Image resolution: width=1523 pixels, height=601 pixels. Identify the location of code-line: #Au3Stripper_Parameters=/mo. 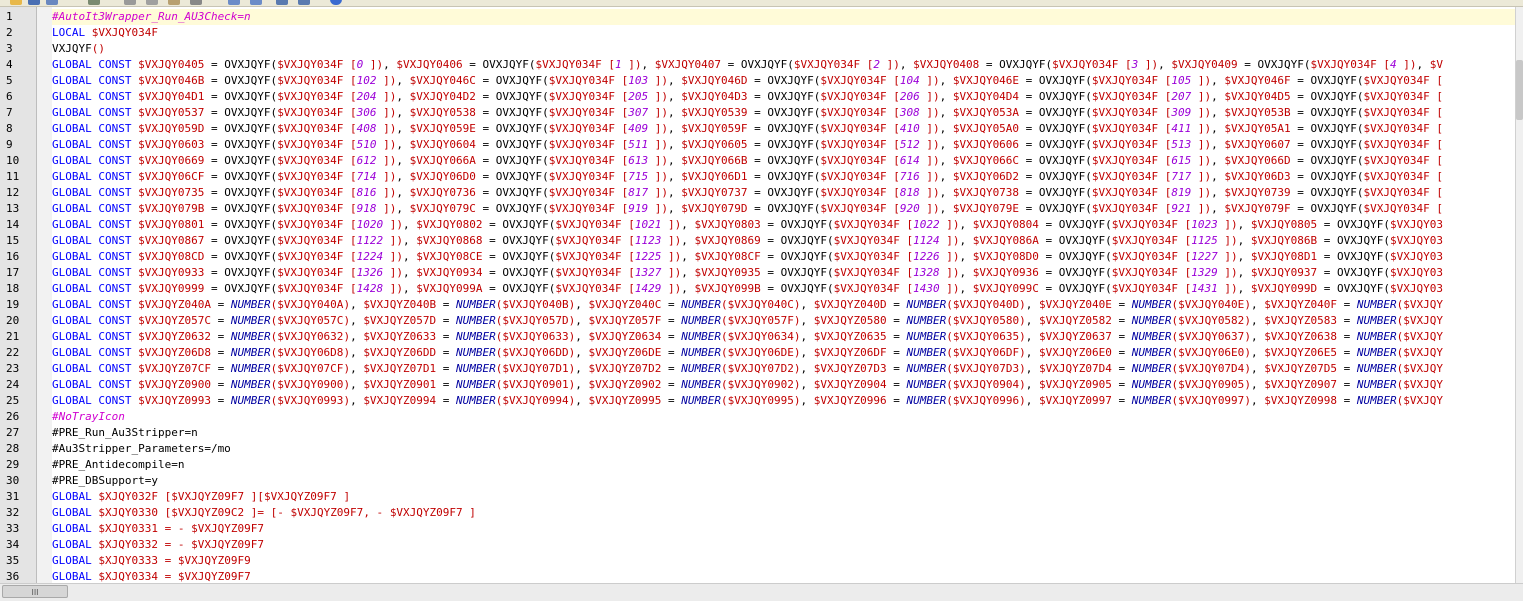
(141, 449).